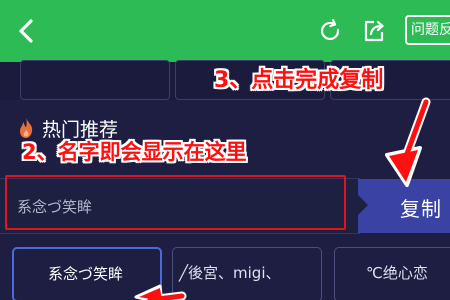 The image size is (450, 300). What do you see at coordinates (421, 209) in the screenshot?
I see `copy-button-label: 复制` at bounding box center [421, 209].